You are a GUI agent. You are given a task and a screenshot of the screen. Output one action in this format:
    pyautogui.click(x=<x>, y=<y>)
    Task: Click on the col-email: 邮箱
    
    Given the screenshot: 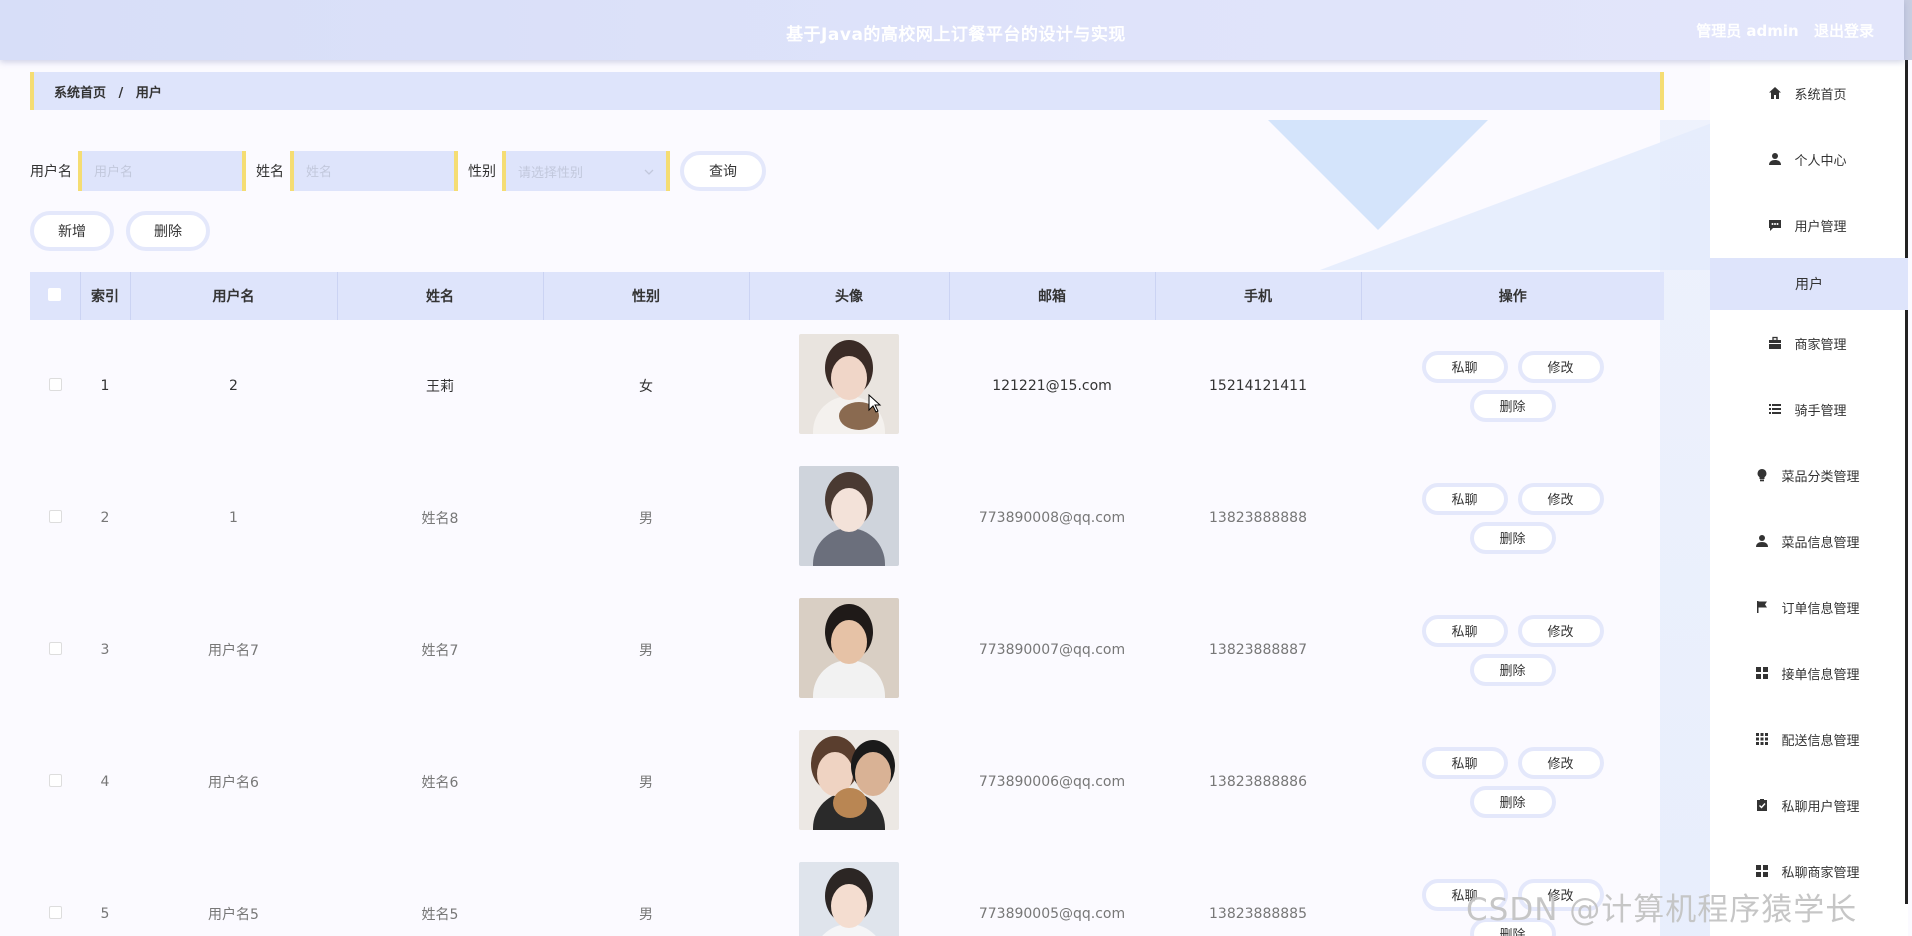 What is the action you would take?
    pyautogui.click(x=1052, y=296)
    